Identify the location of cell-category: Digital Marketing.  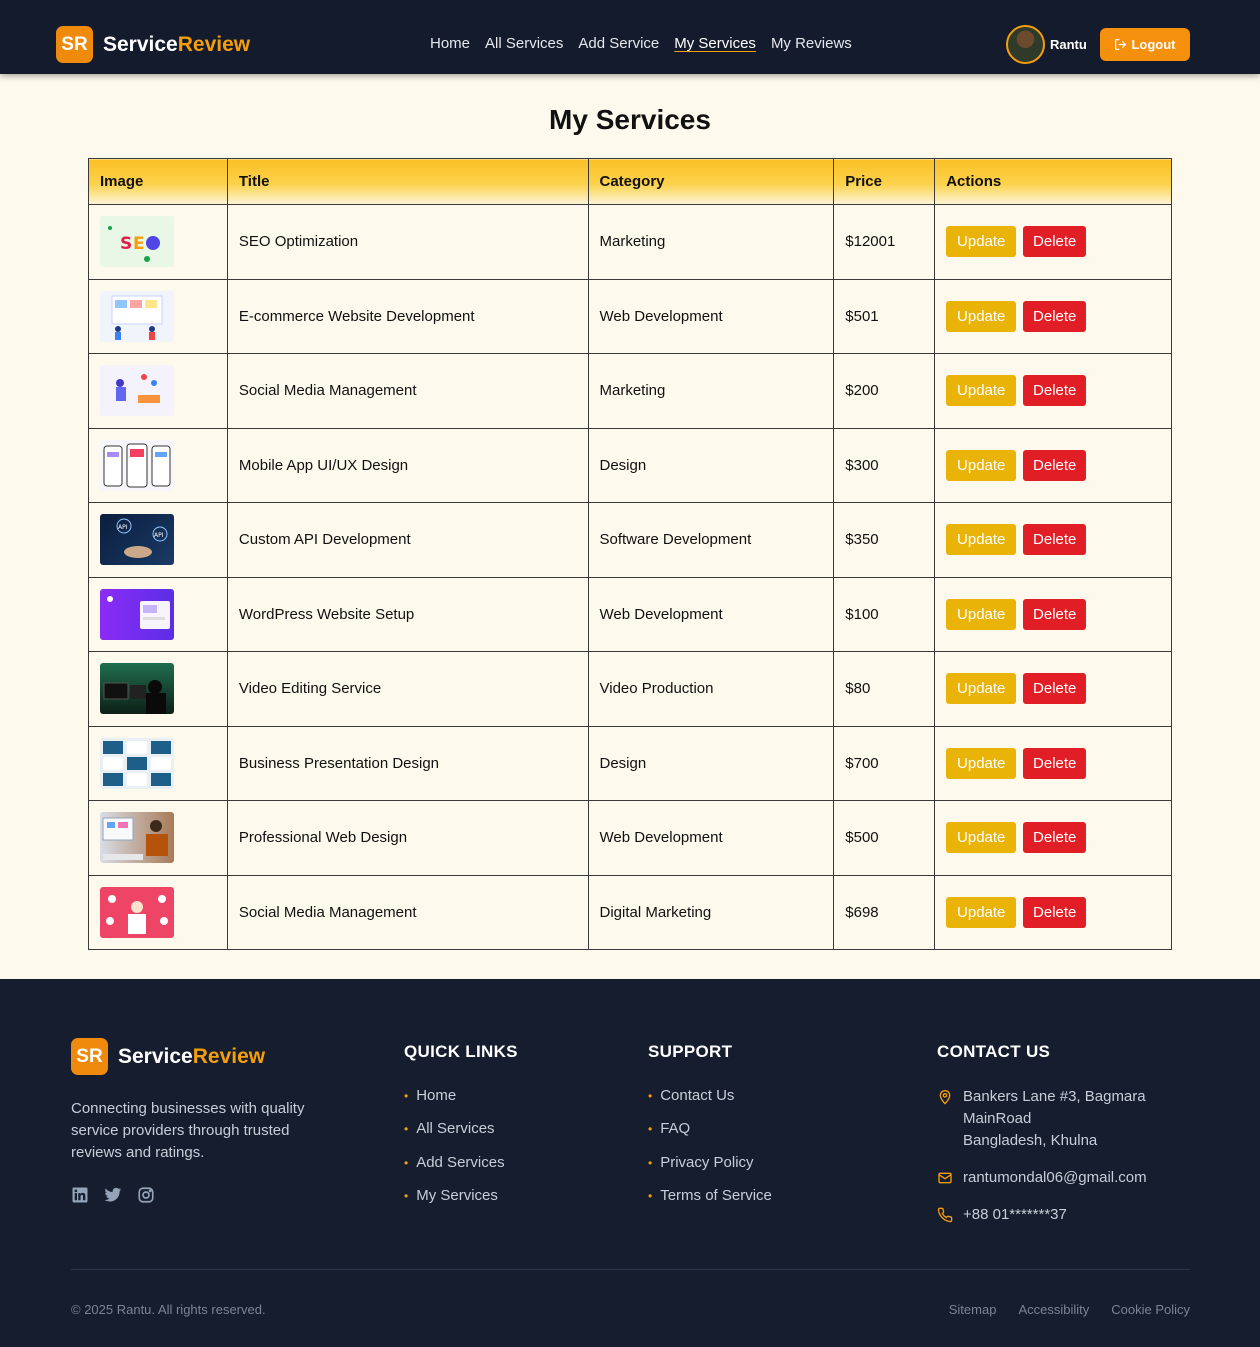
(711, 912).